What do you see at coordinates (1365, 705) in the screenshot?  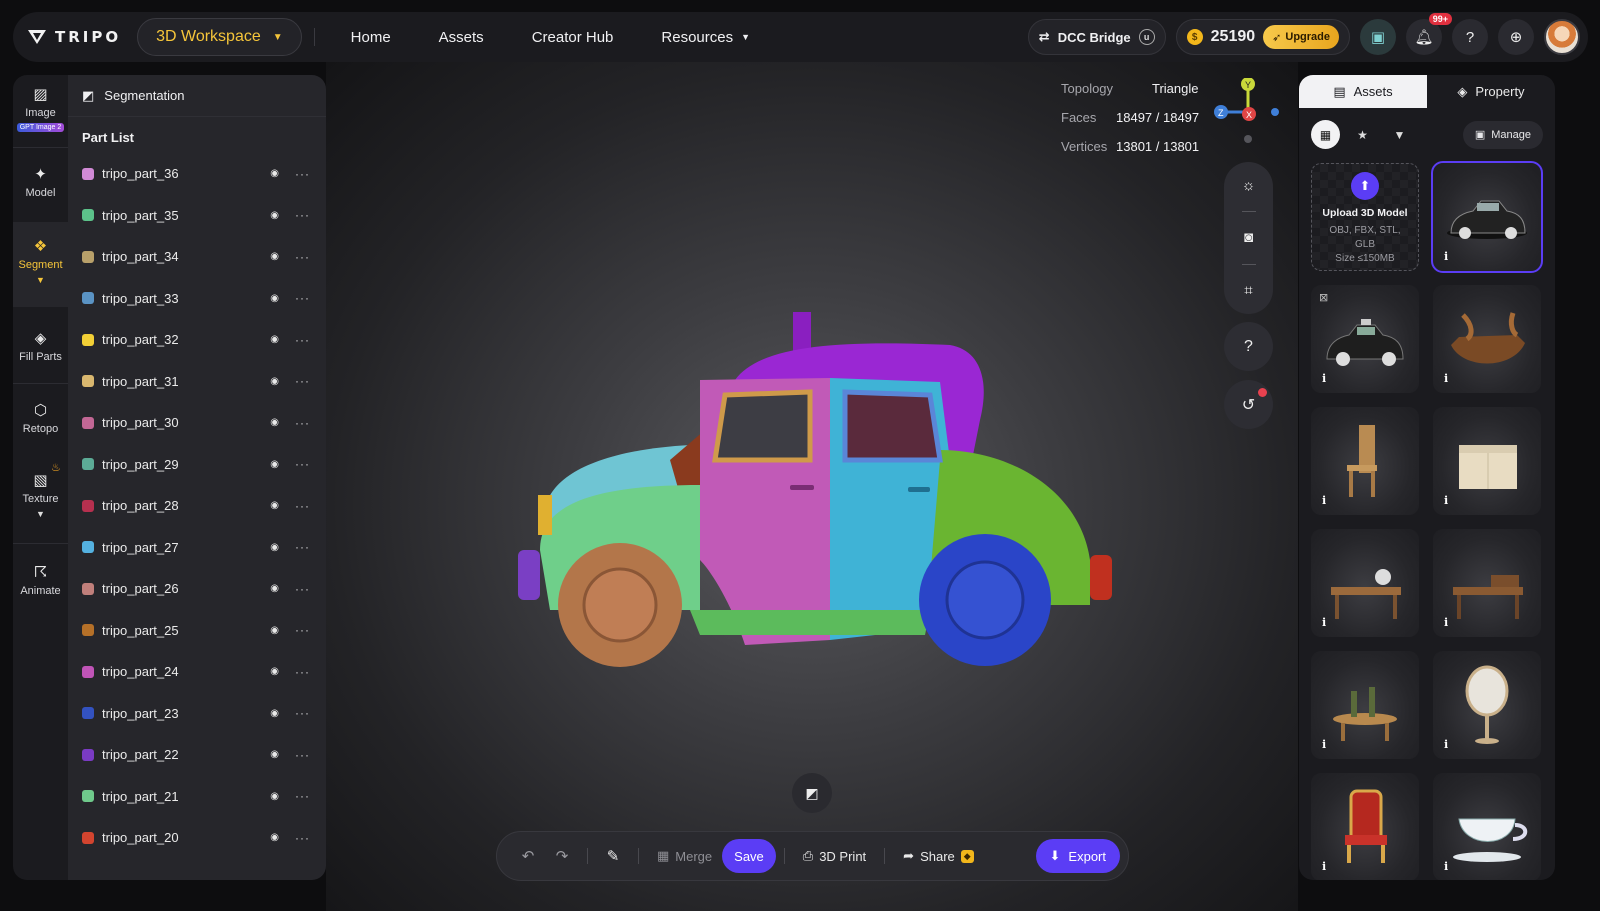 I see `asset-thumbnail-table-with-bottles: i` at bounding box center [1365, 705].